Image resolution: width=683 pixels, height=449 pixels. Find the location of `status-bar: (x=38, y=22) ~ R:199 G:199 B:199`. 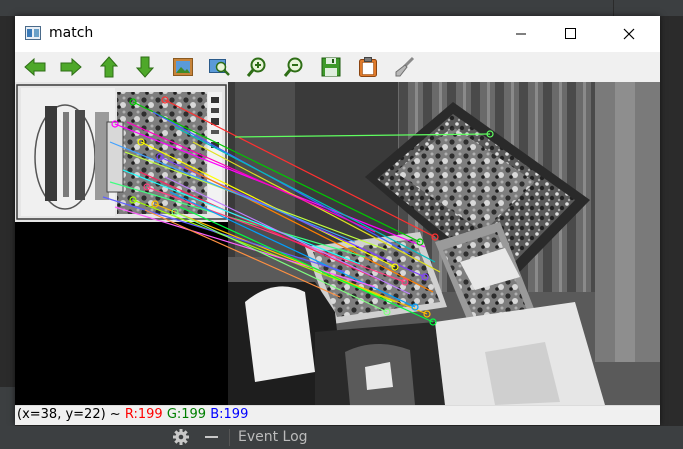

status-bar: (x=38, y=22) ~ R:199 G:199 B:199 is located at coordinates (337, 415).